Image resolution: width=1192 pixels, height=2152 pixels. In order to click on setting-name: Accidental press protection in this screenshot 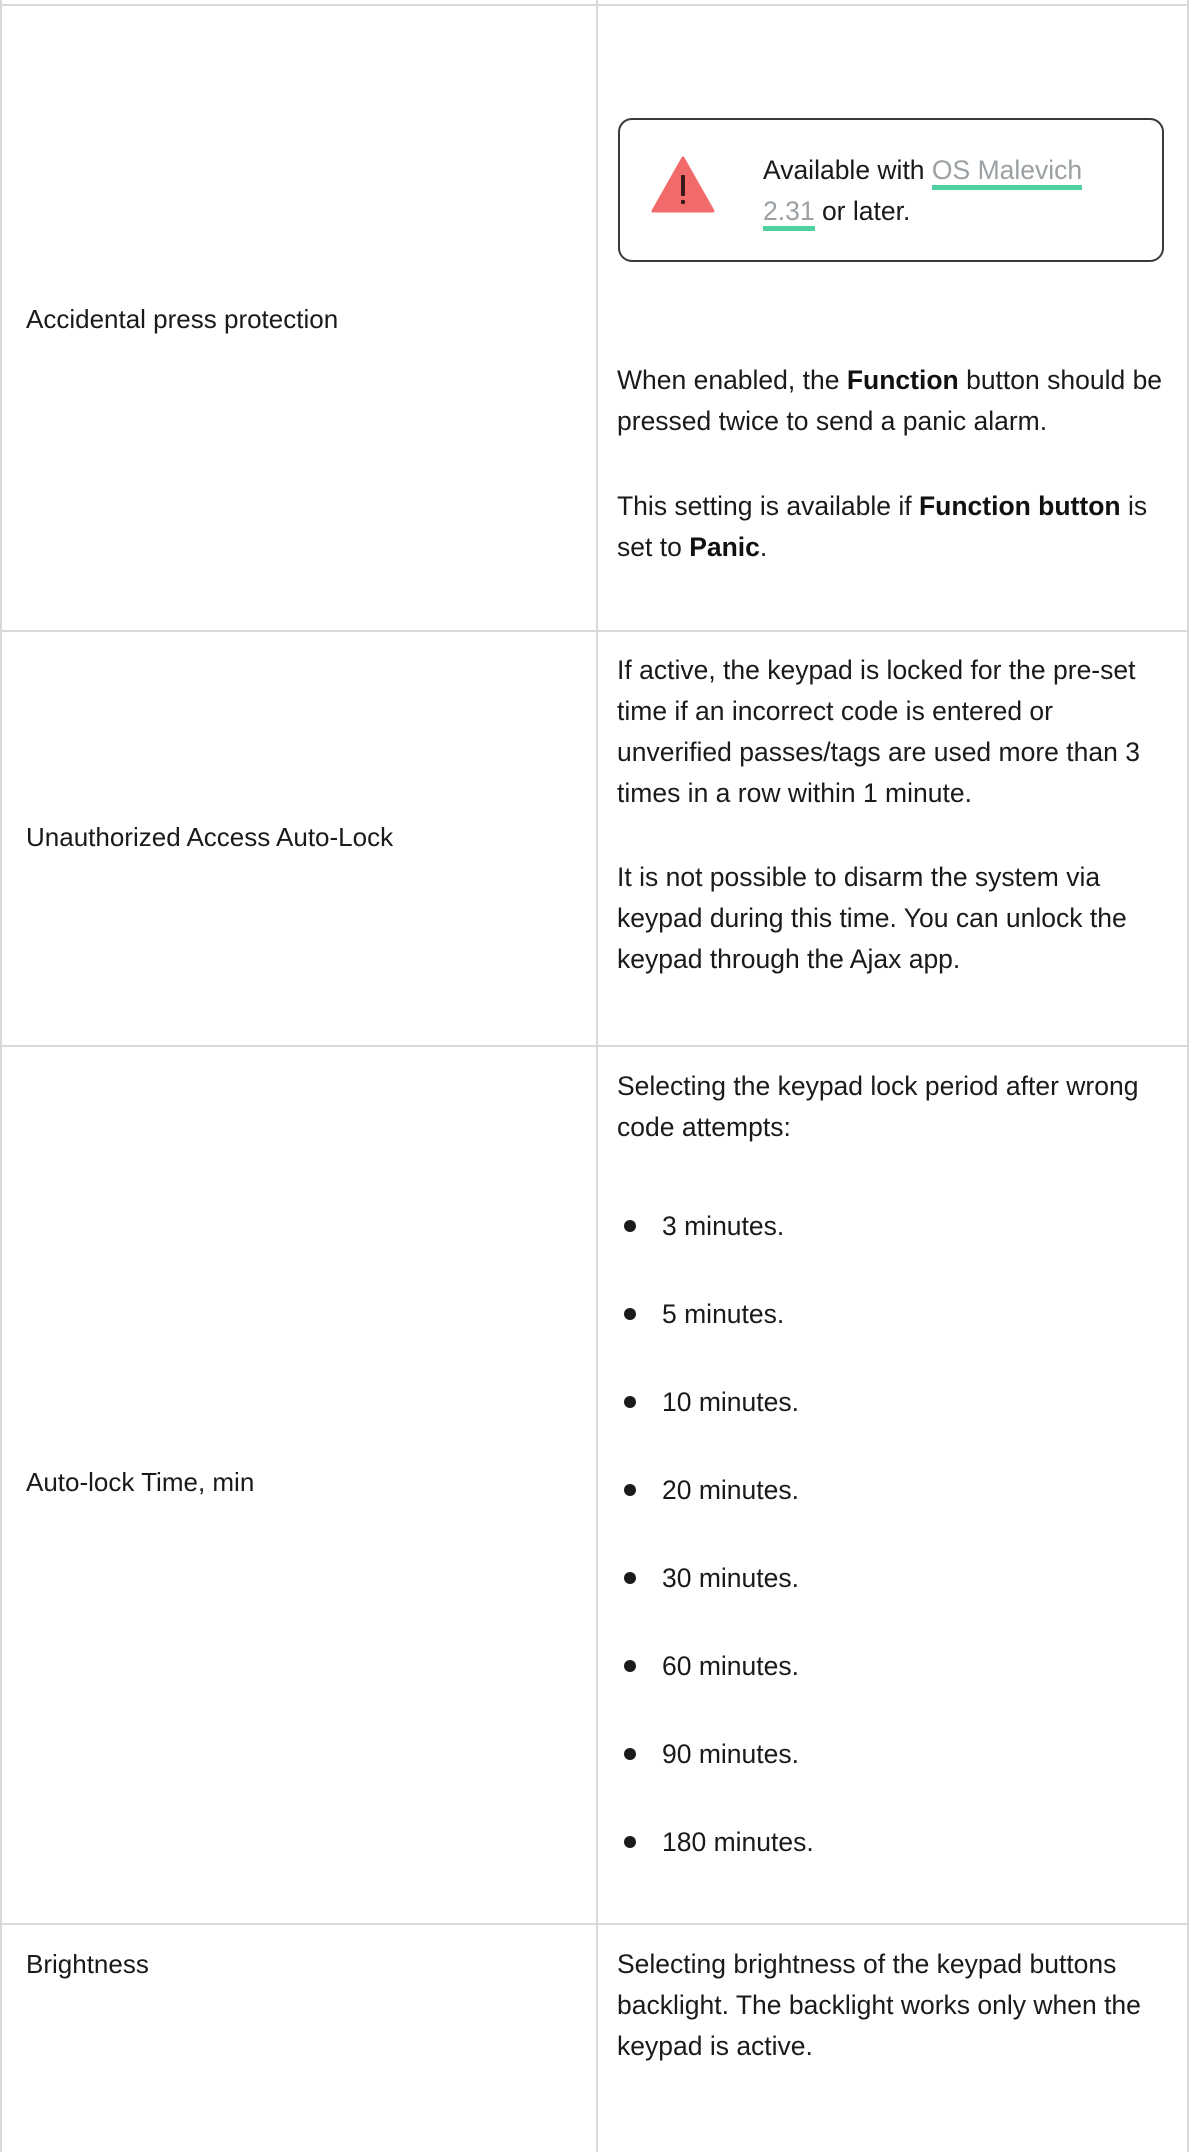, I will do `click(182, 319)`.